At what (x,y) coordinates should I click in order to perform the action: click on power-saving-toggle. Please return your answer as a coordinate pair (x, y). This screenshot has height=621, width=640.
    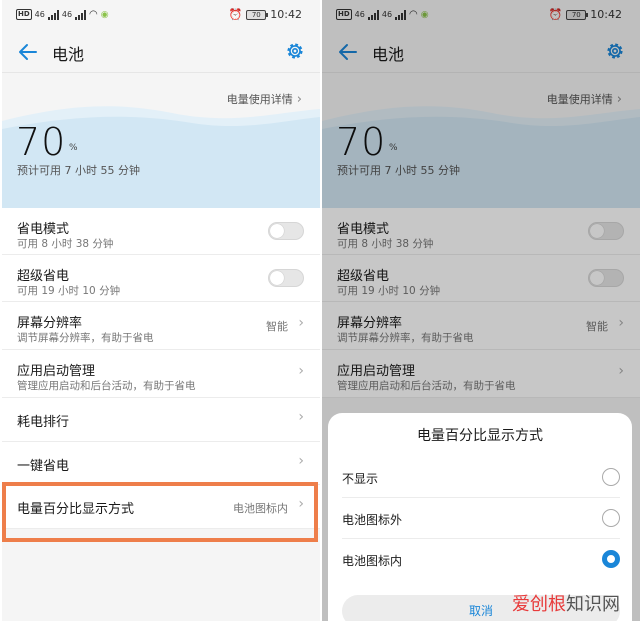
    Looking at the image, I should click on (286, 231).